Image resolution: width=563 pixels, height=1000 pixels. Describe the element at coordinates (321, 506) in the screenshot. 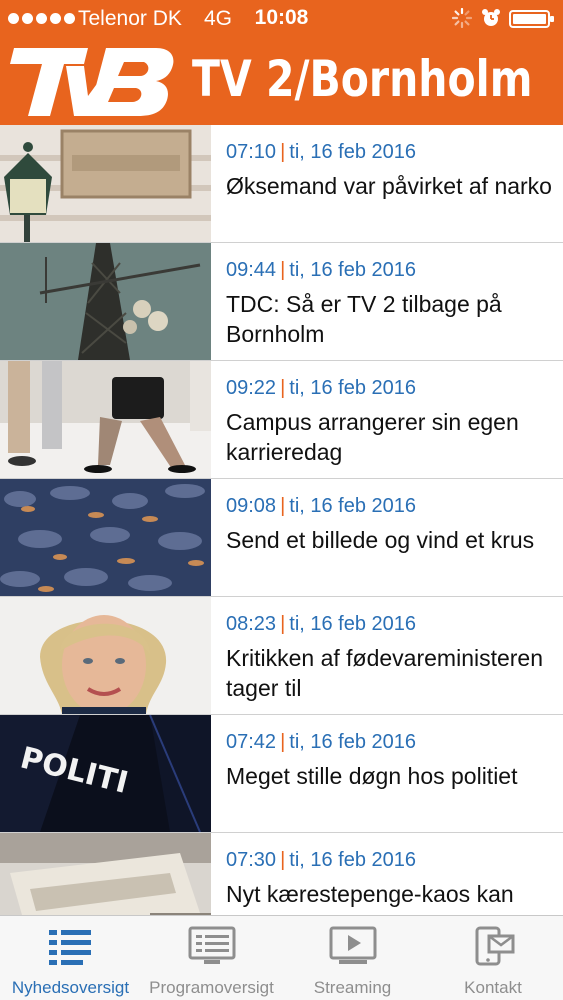

I see `news-timestamp: 09:08 | ti, 16 feb 2016` at that location.